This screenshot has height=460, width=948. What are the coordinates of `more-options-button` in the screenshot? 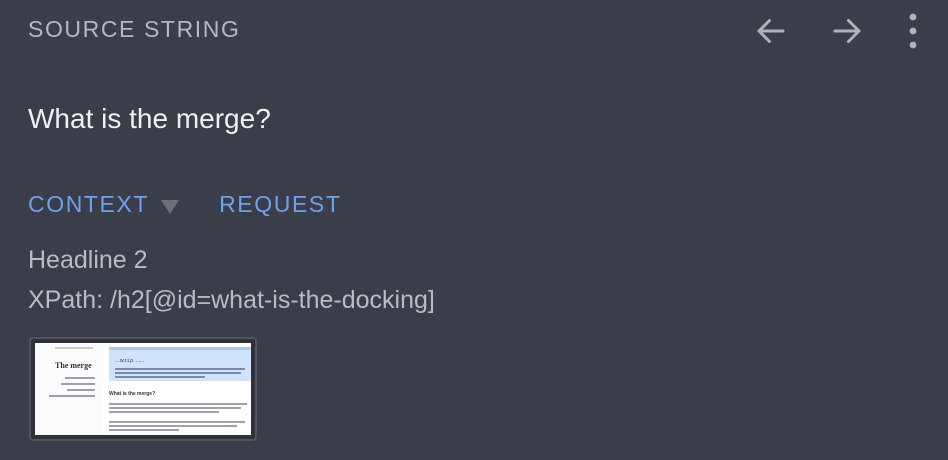 It's located at (913, 31).